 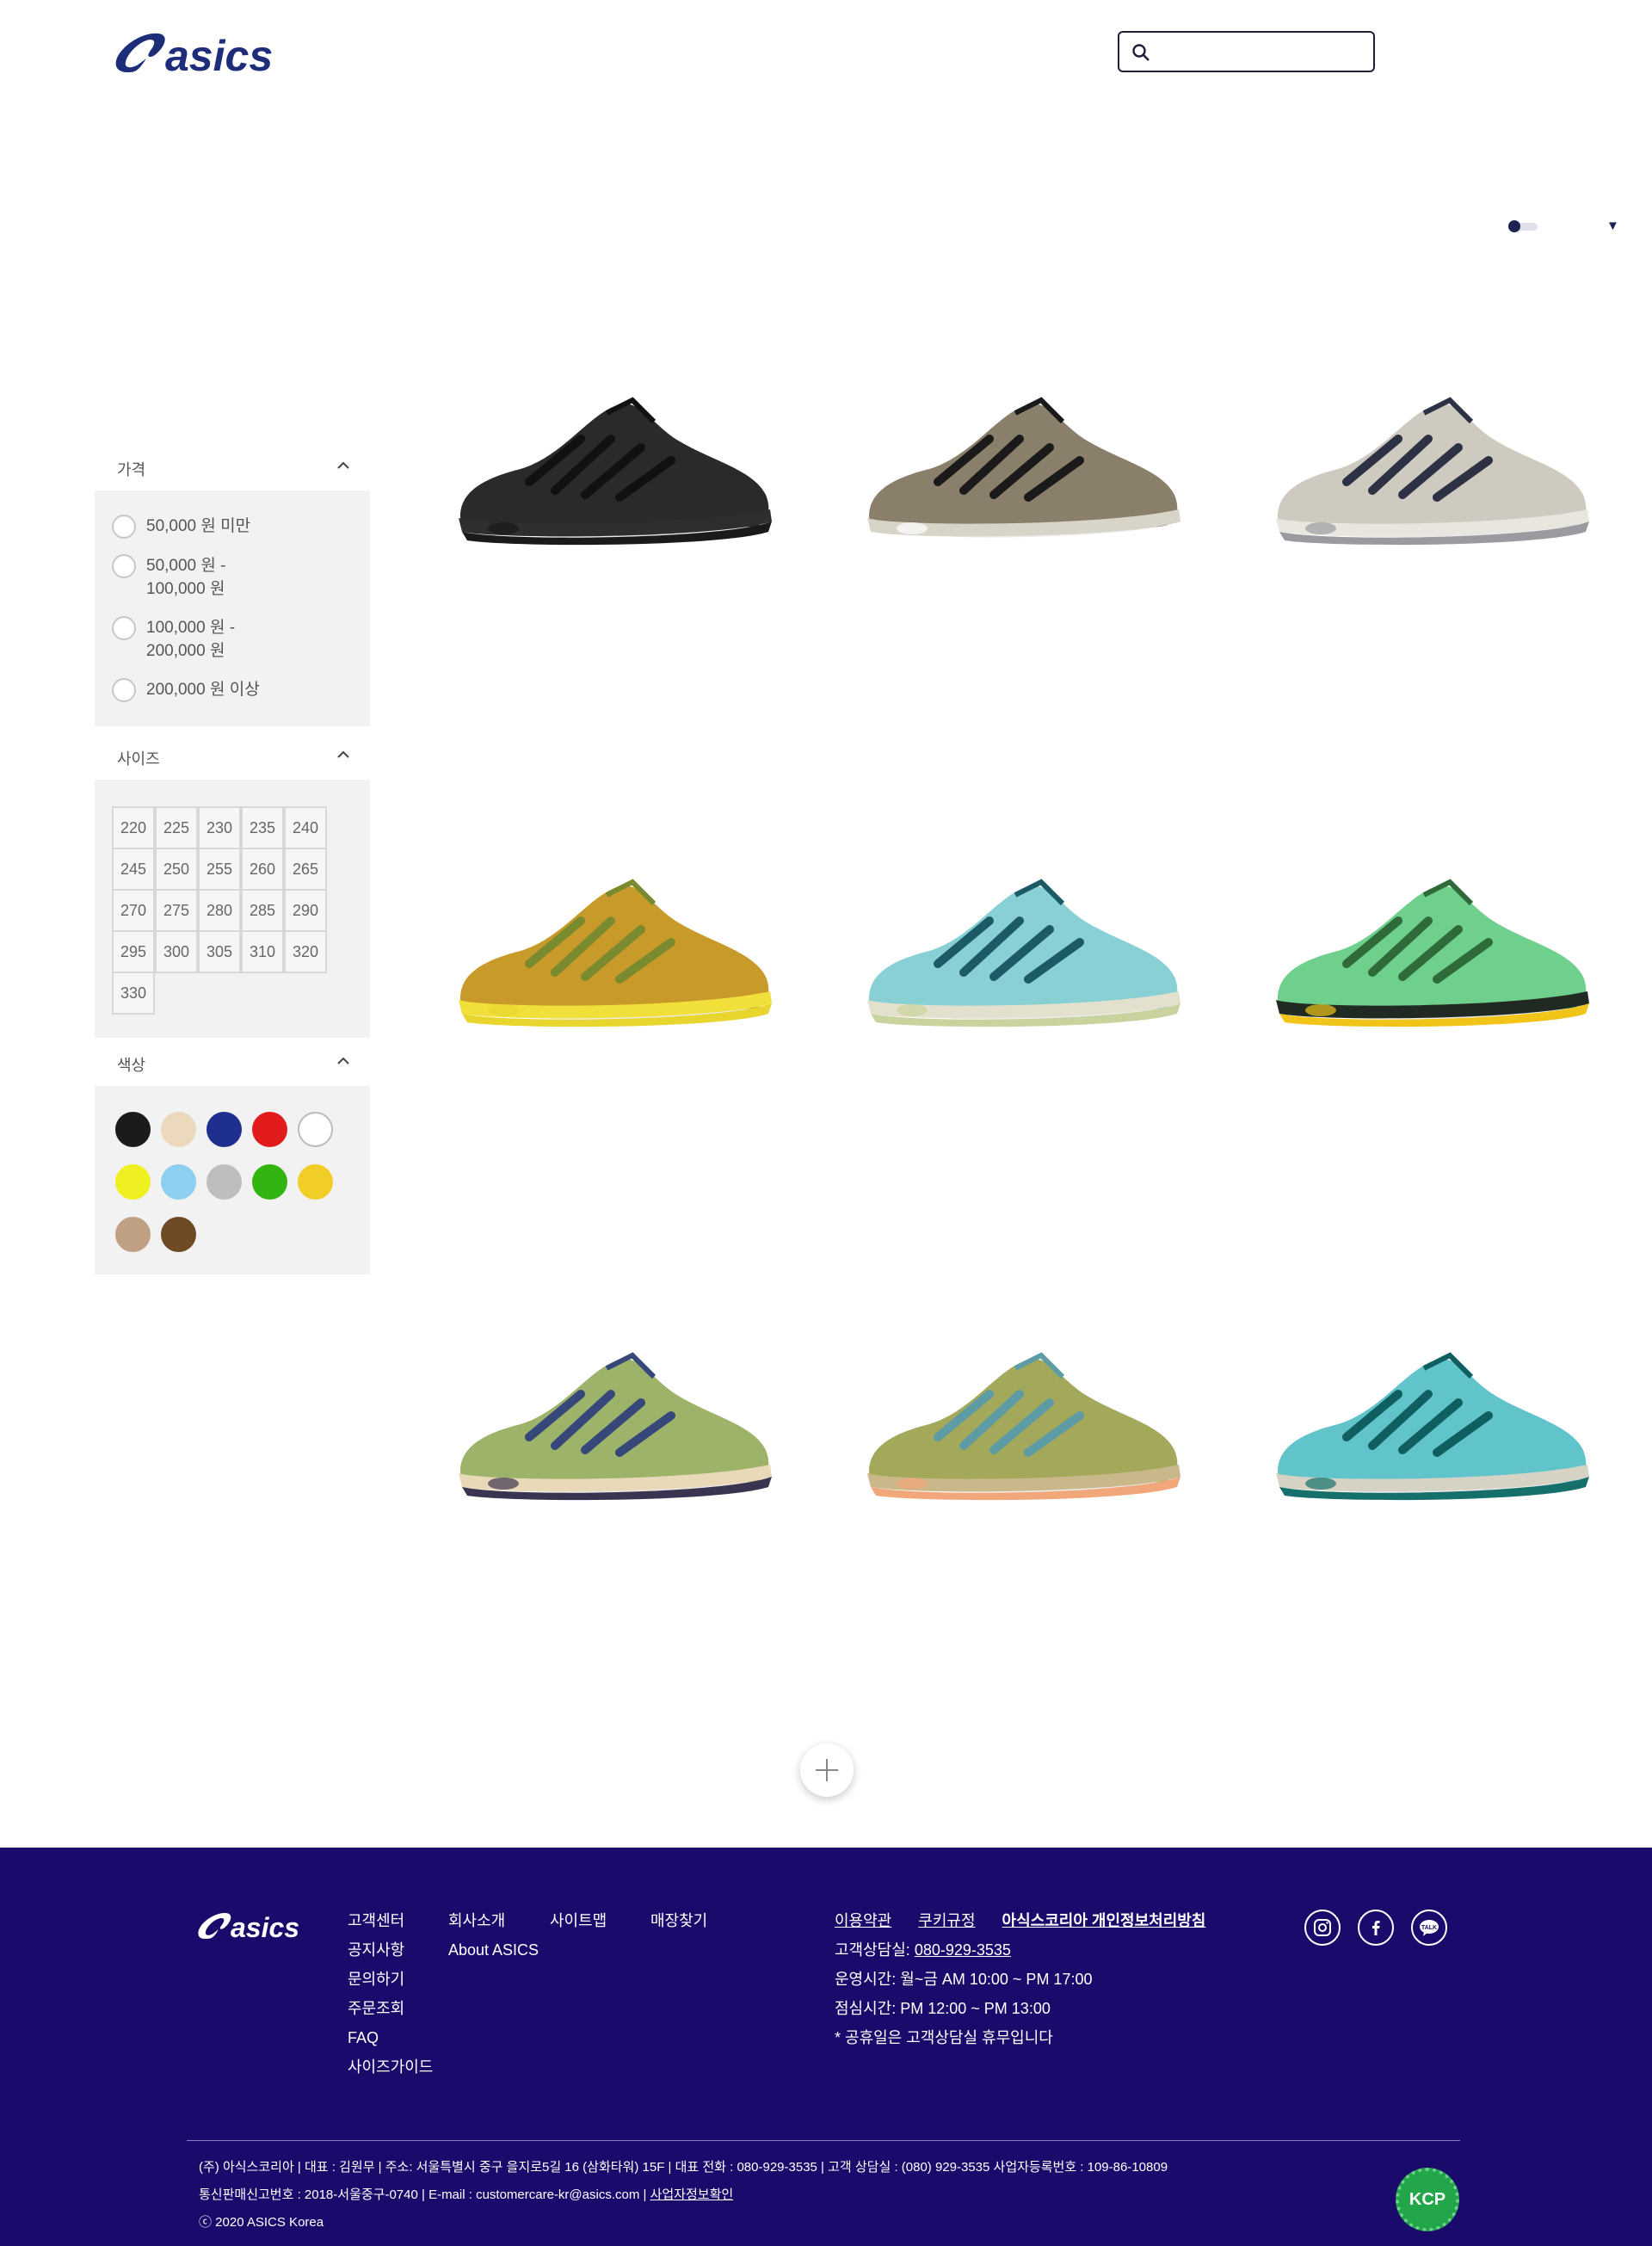 What do you see at coordinates (176, 869) in the screenshot?
I see `size-option: 250` at bounding box center [176, 869].